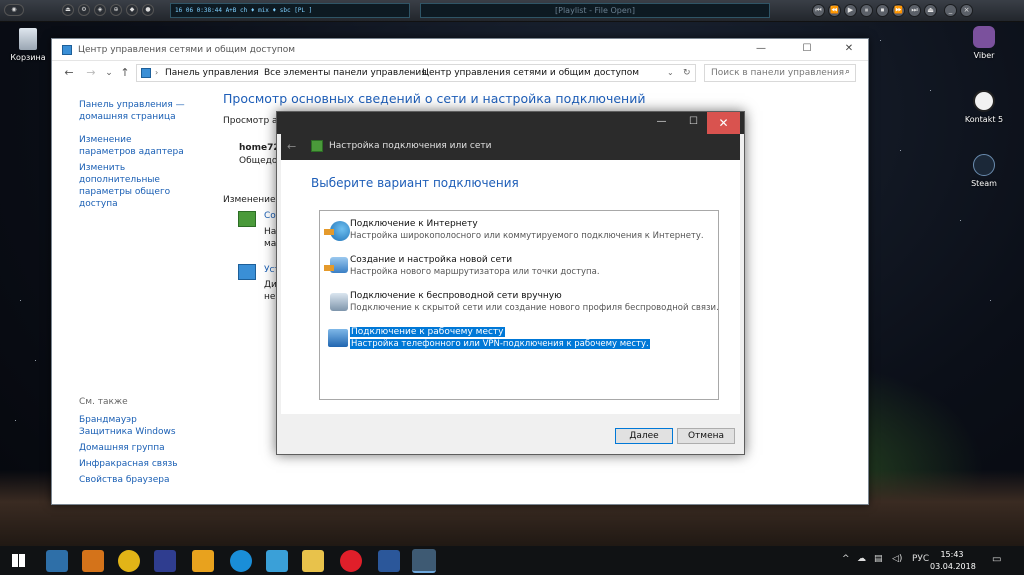  Describe the element at coordinates (953, 561) in the screenshot. I see `clock: 15:43 03.04.2018` at that location.